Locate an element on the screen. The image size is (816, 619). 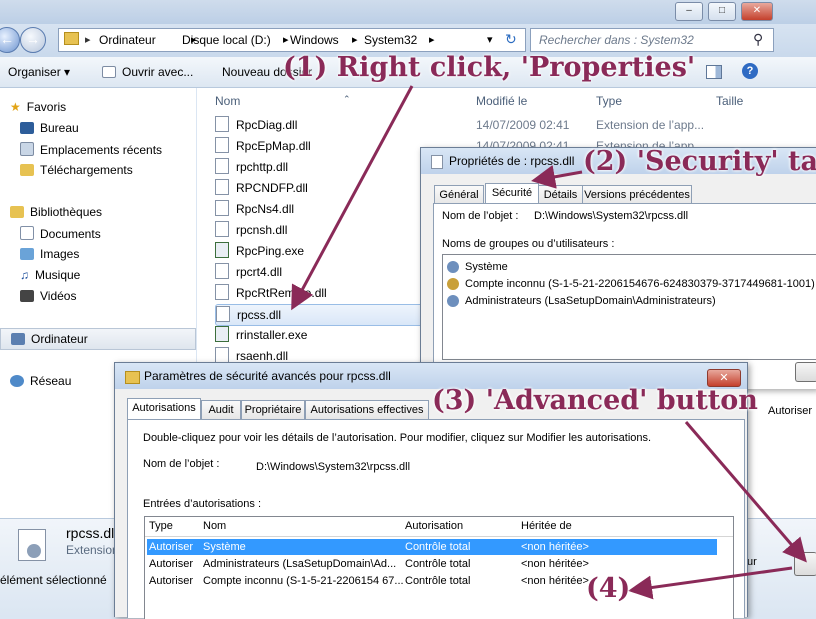
arrow-to-rpcss is located at coordinates (352, 198).